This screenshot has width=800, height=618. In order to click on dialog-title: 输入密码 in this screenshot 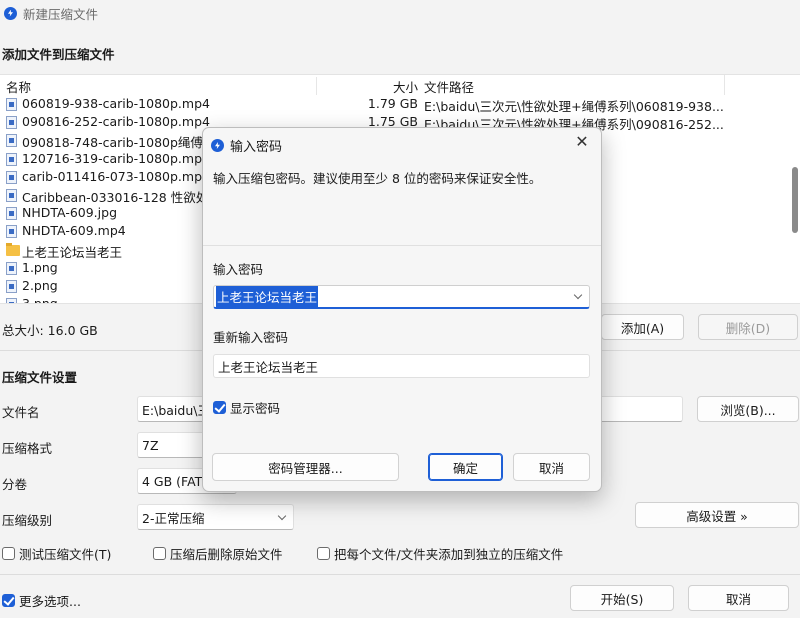, I will do `click(256, 147)`.